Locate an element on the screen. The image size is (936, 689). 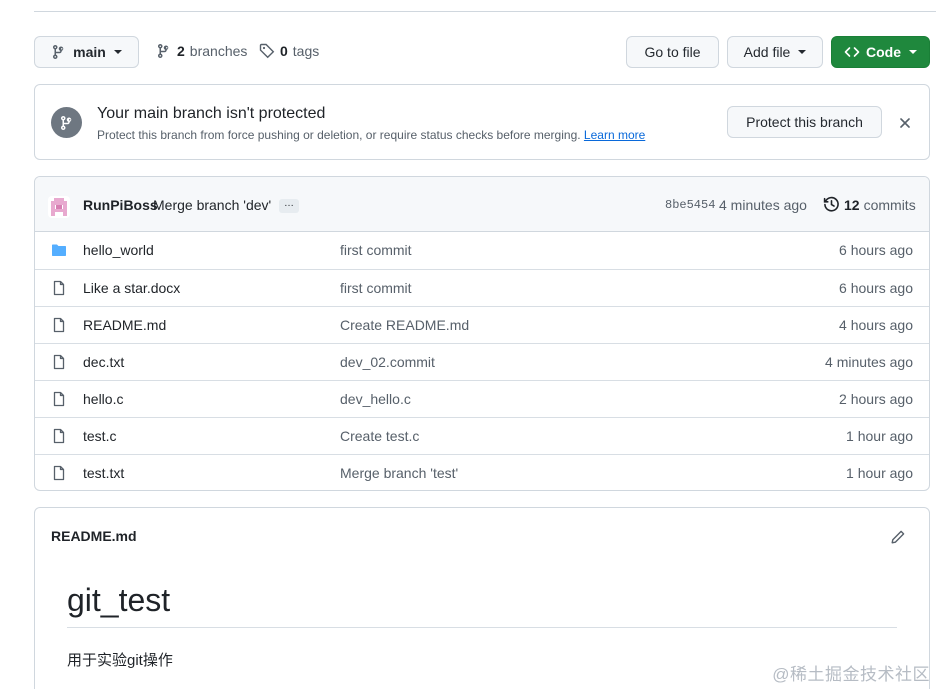
file-row: test.txt Merge branch 'test' 1 hour ago is located at coordinates (482, 472).